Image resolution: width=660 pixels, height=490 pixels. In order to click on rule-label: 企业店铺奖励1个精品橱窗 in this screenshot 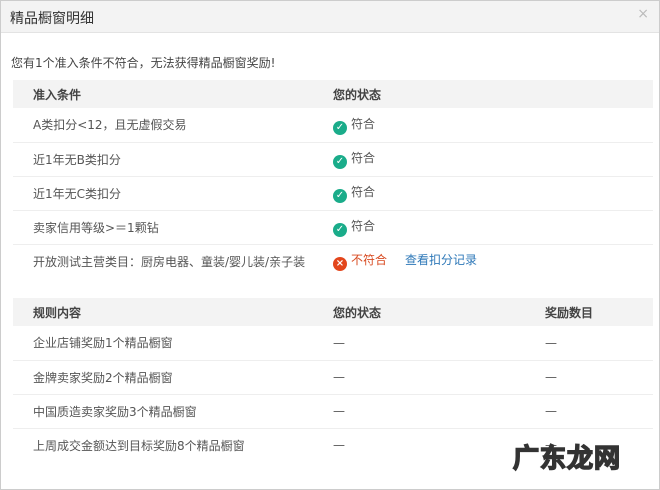, I will do `click(173, 343)`.